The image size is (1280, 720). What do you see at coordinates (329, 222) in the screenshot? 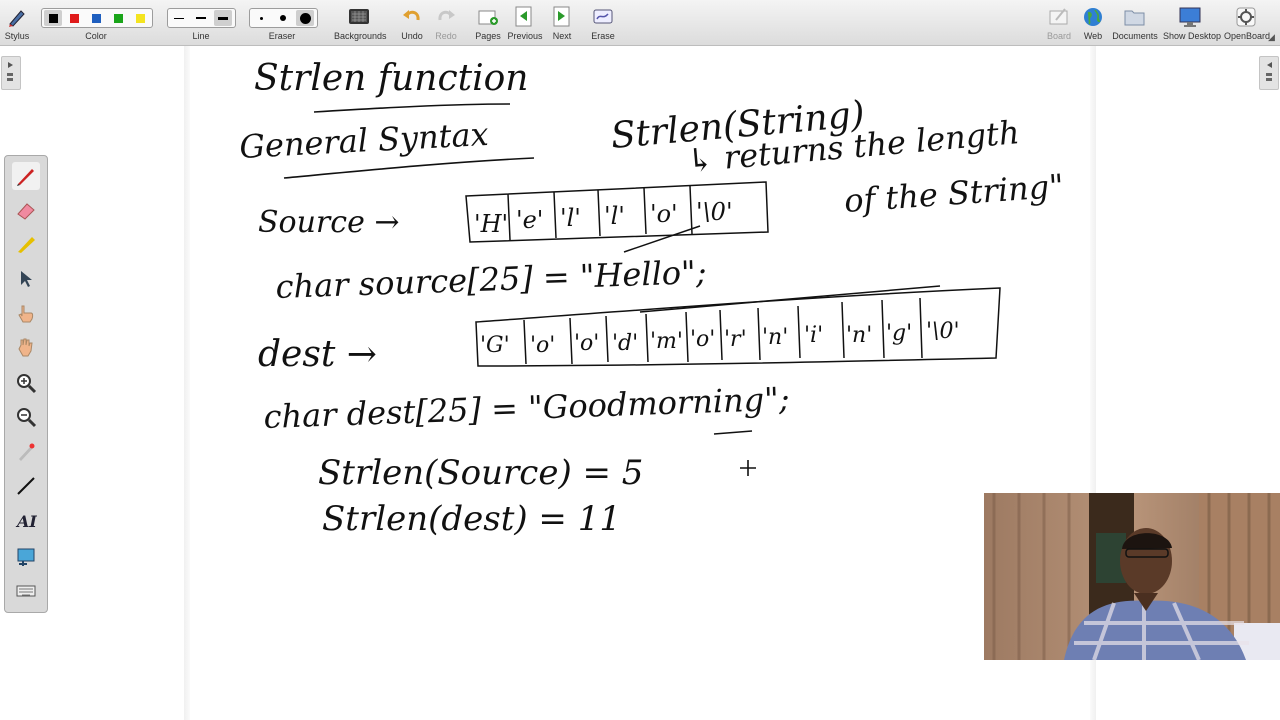
I see `source-label: Source →` at bounding box center [329, 222].